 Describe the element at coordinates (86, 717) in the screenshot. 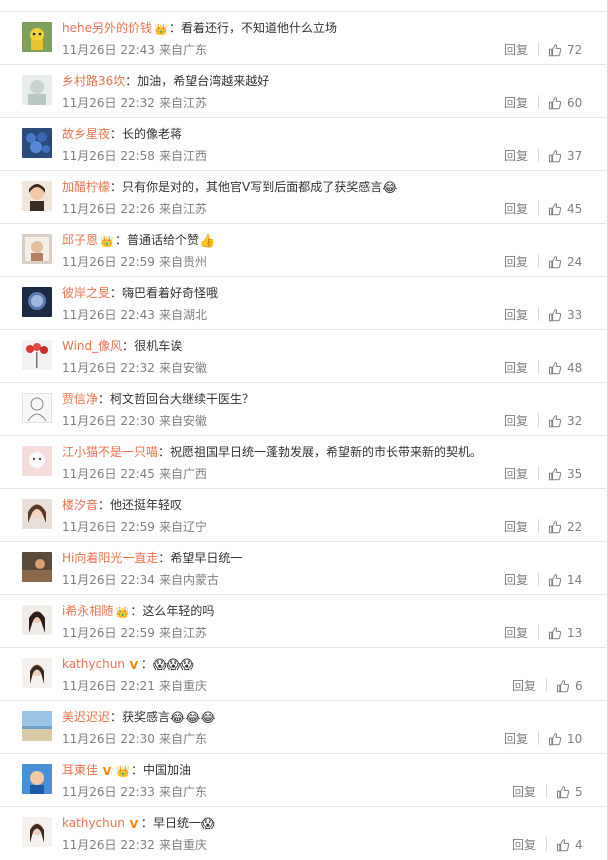

I see `username-link: 美迟迟迟` at that location.